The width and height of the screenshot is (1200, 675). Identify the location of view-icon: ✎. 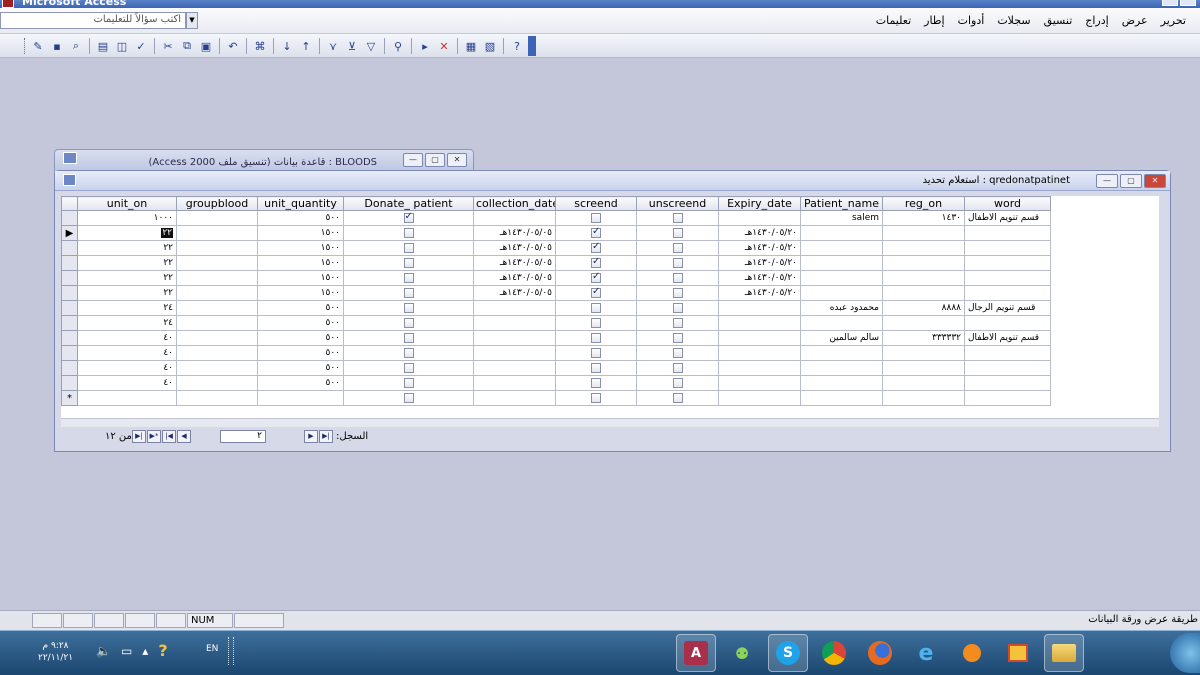
(38, 46).